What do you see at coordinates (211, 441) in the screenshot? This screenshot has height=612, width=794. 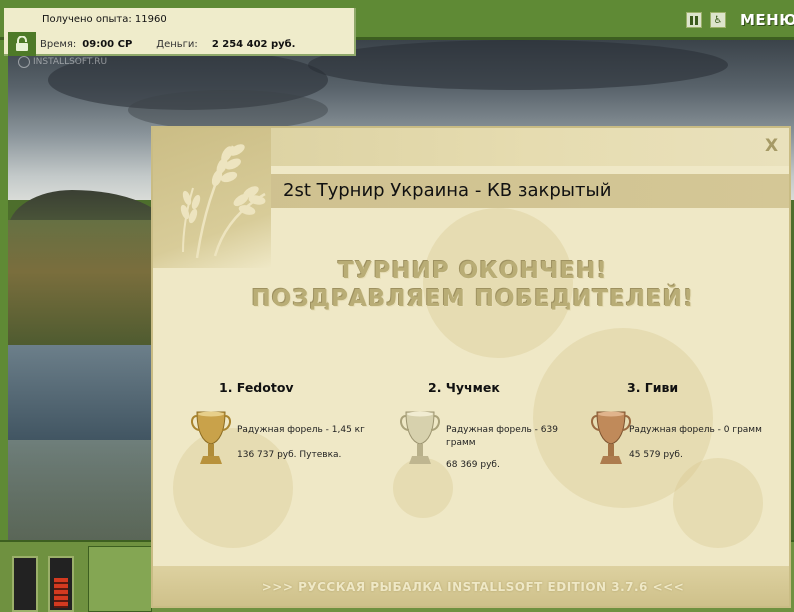 I see `gold-cup-icon` at bounding box center [211, 441].